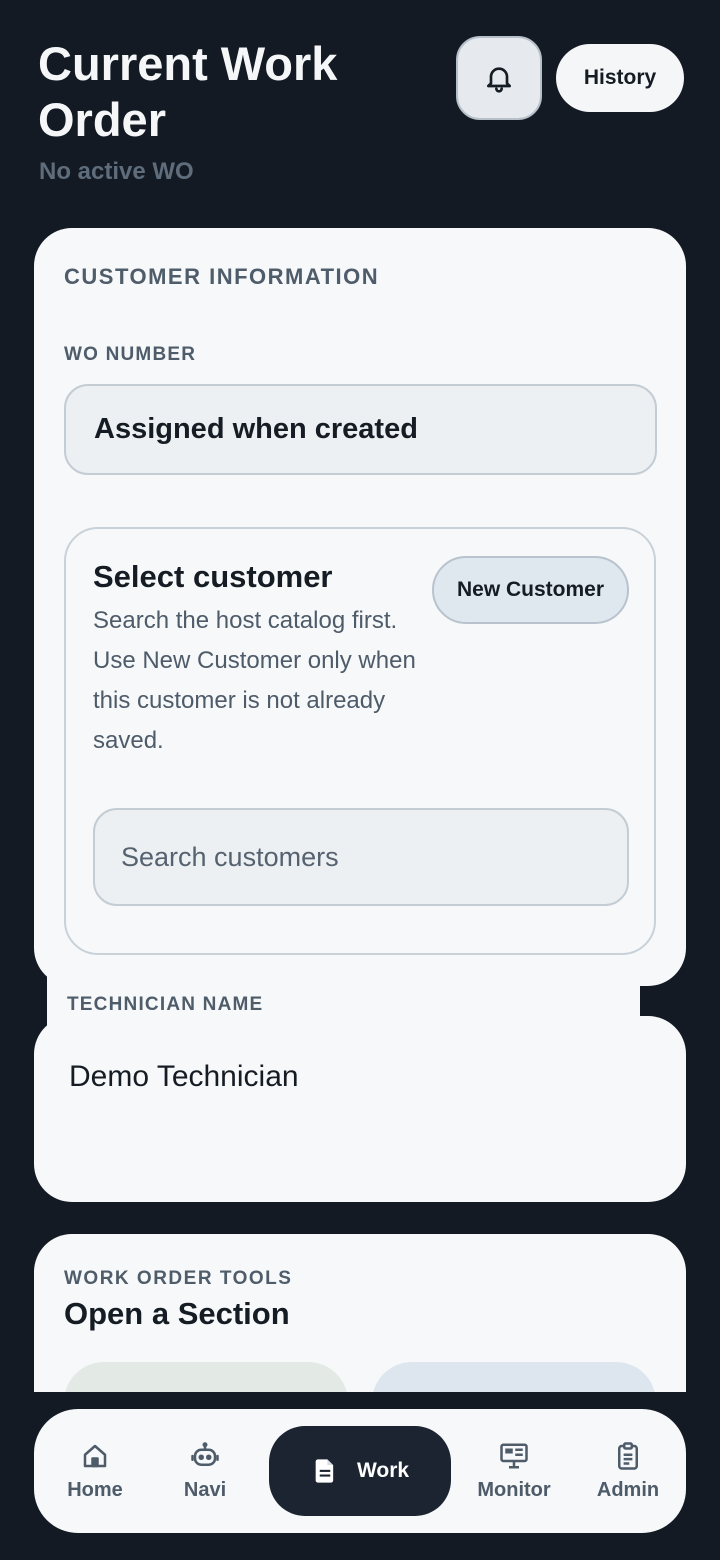  Describe the element at coordinates (205, 1471) in the screenshot. I see `nav-navi: Navi` at that location.